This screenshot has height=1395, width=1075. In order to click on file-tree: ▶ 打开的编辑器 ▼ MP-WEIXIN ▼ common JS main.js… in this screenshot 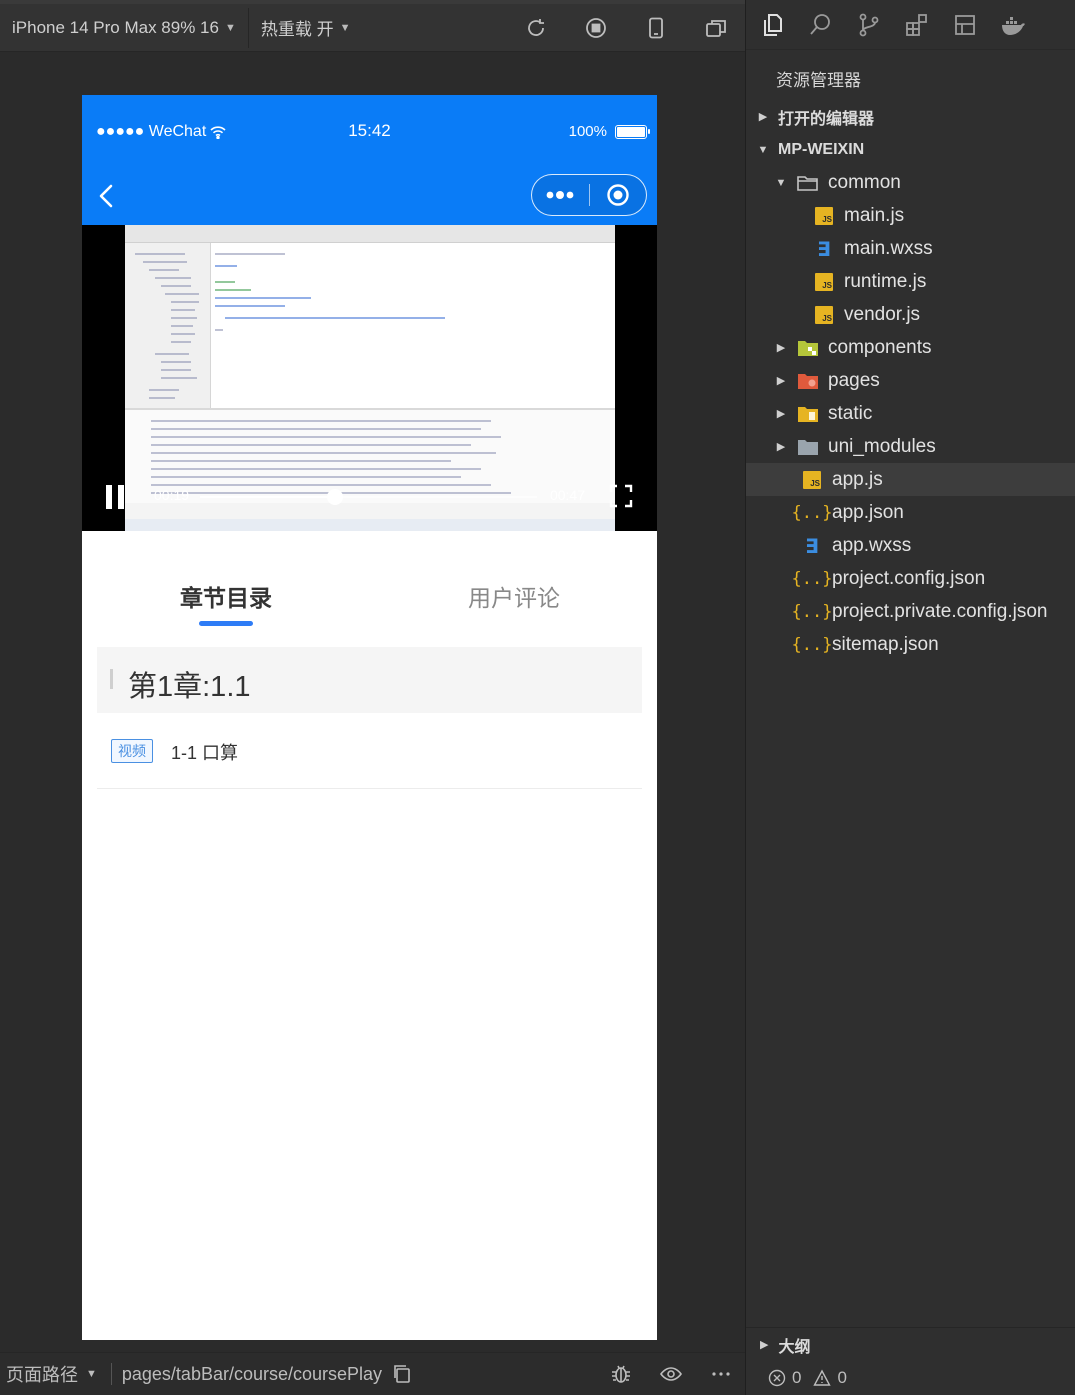, I will do `click(910, 380)`.